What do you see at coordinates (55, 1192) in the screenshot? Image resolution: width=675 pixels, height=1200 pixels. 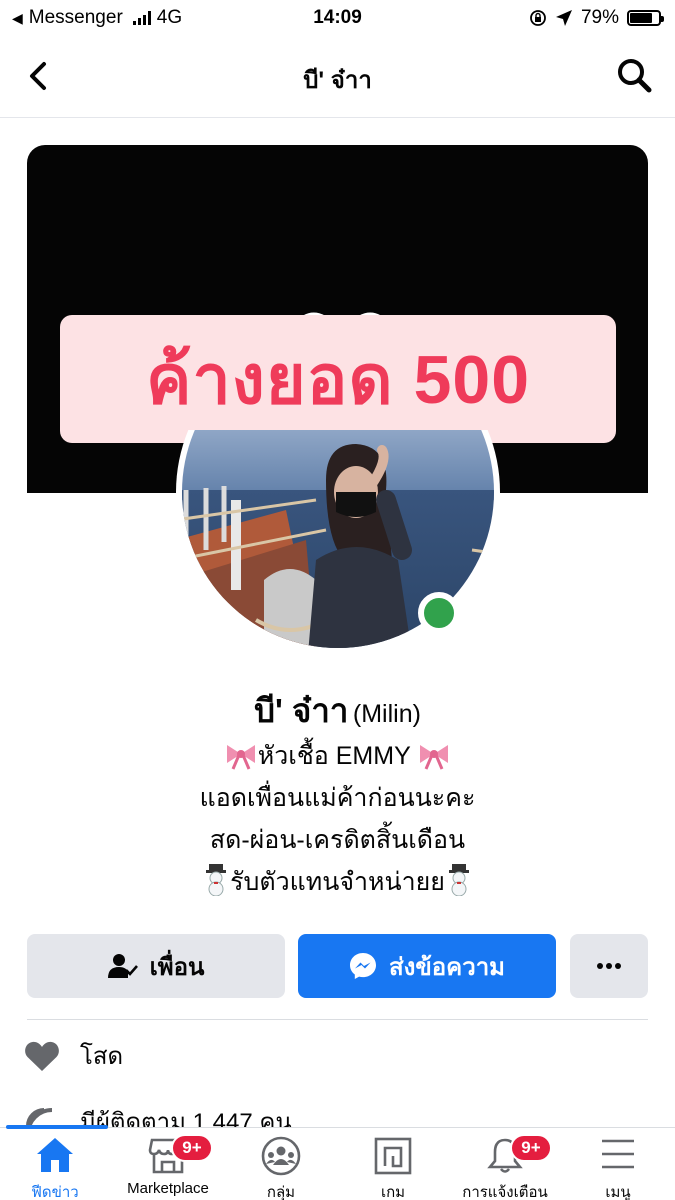 I see `tab-label: ฟีดข่าว` at bounding box center [55, 1192].